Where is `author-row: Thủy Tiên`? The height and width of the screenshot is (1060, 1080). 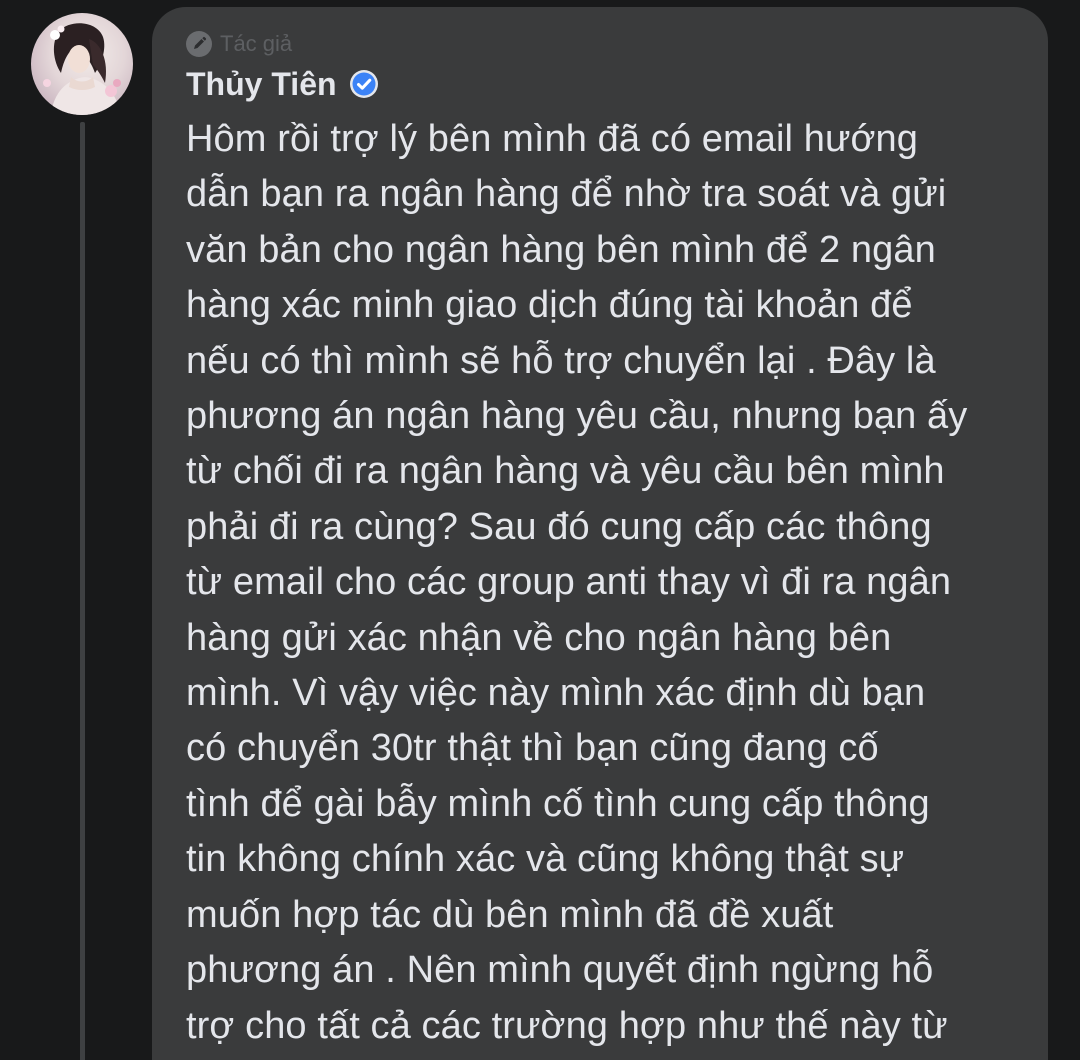
author-row: Thủy Tiên is located at coordinates (282, 84).